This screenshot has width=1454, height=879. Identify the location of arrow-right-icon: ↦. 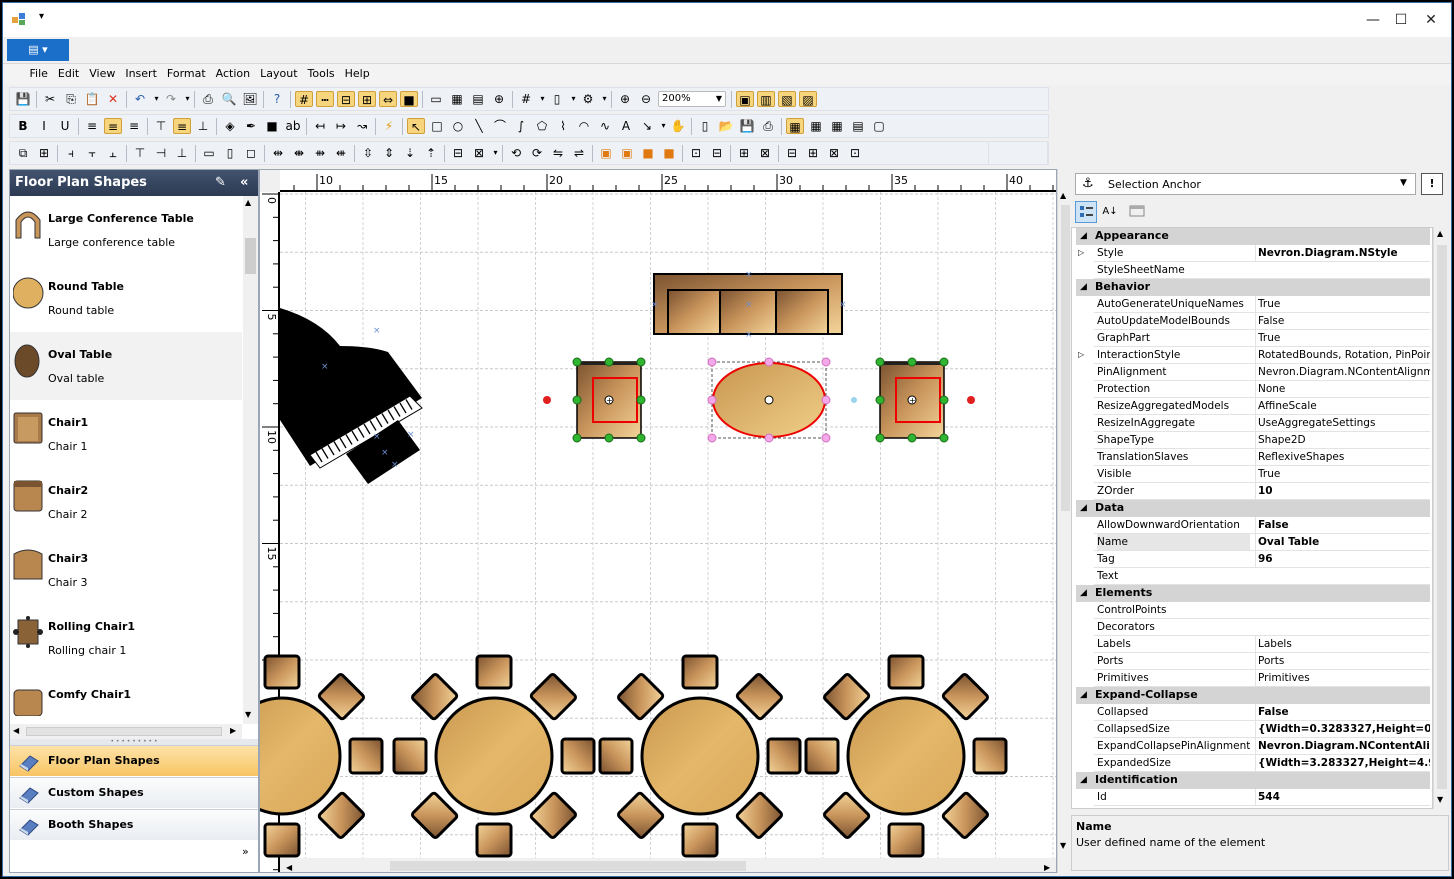
(341, 126).